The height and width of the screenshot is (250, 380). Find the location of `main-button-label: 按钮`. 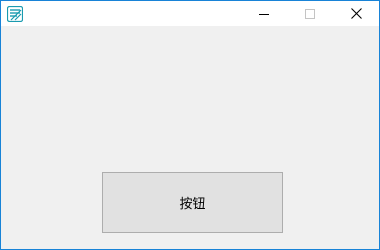

main-button-label: 按钮 is located at coordinates (192, 204).